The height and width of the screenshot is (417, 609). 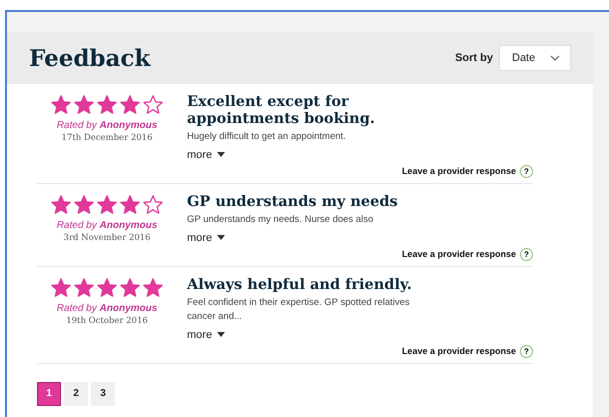 What do you see at coordinates (107, 237) in the screenshot?
I see `review-date: 3rd November 2016` at bounding box center [107, 237].